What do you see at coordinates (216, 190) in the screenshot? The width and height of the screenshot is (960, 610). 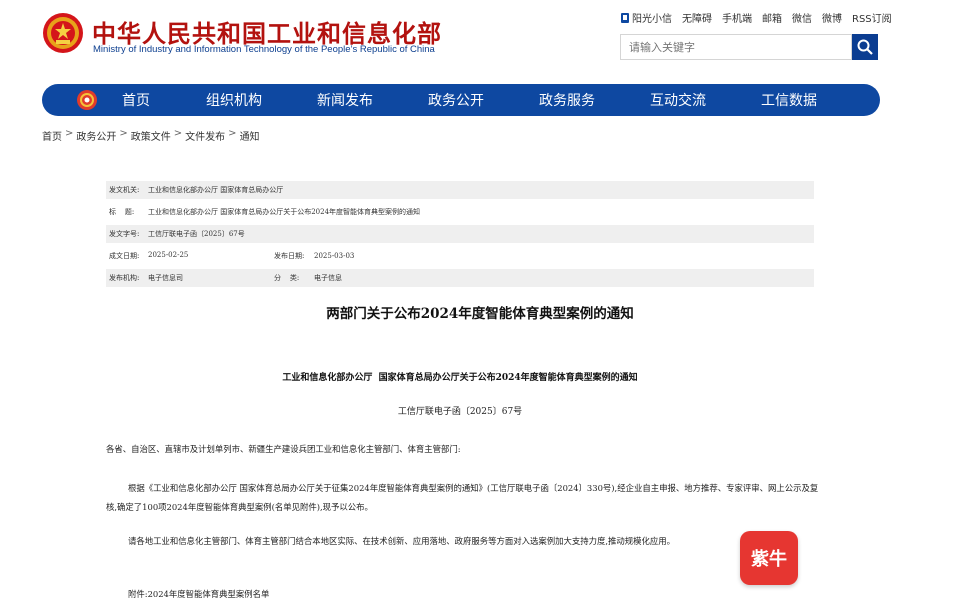 I see `meta-value: 工业和信息化部办公厅 国家体育总局办公厅` at bounding box center [216, 190].